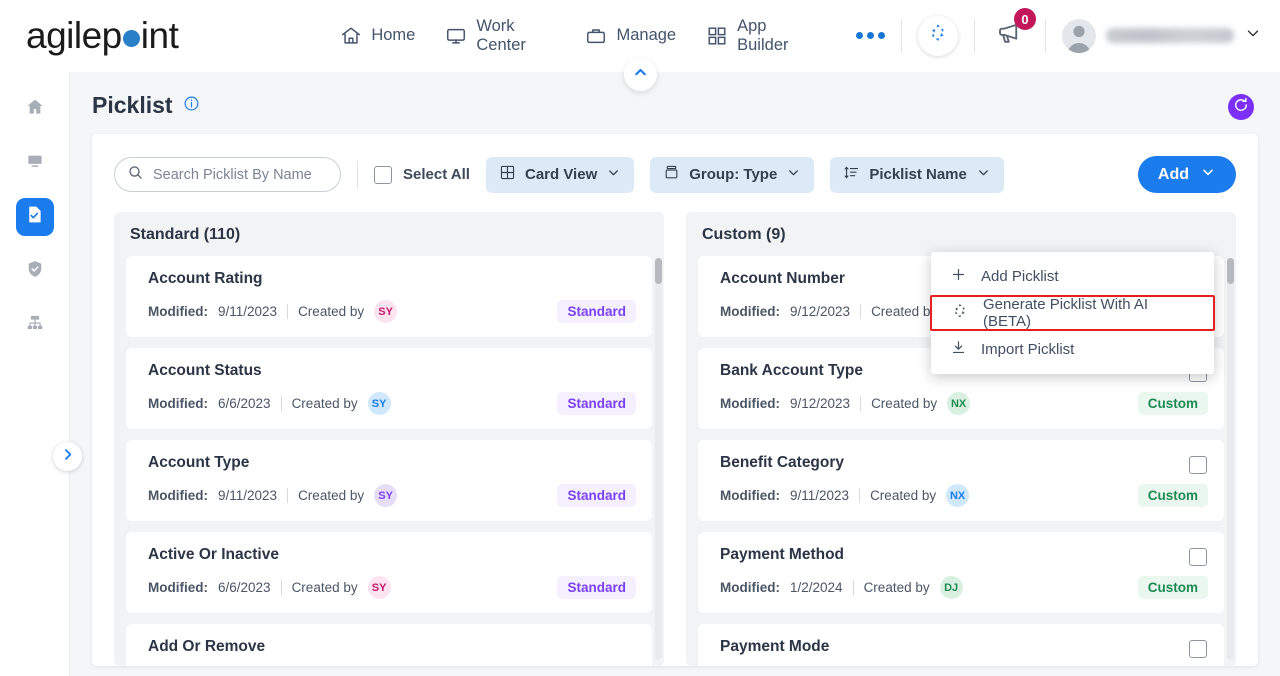  What do you see at coordinates (357, 174) in the screenshot?
I see `toolbar-divider` at bounding box center [357, 174].